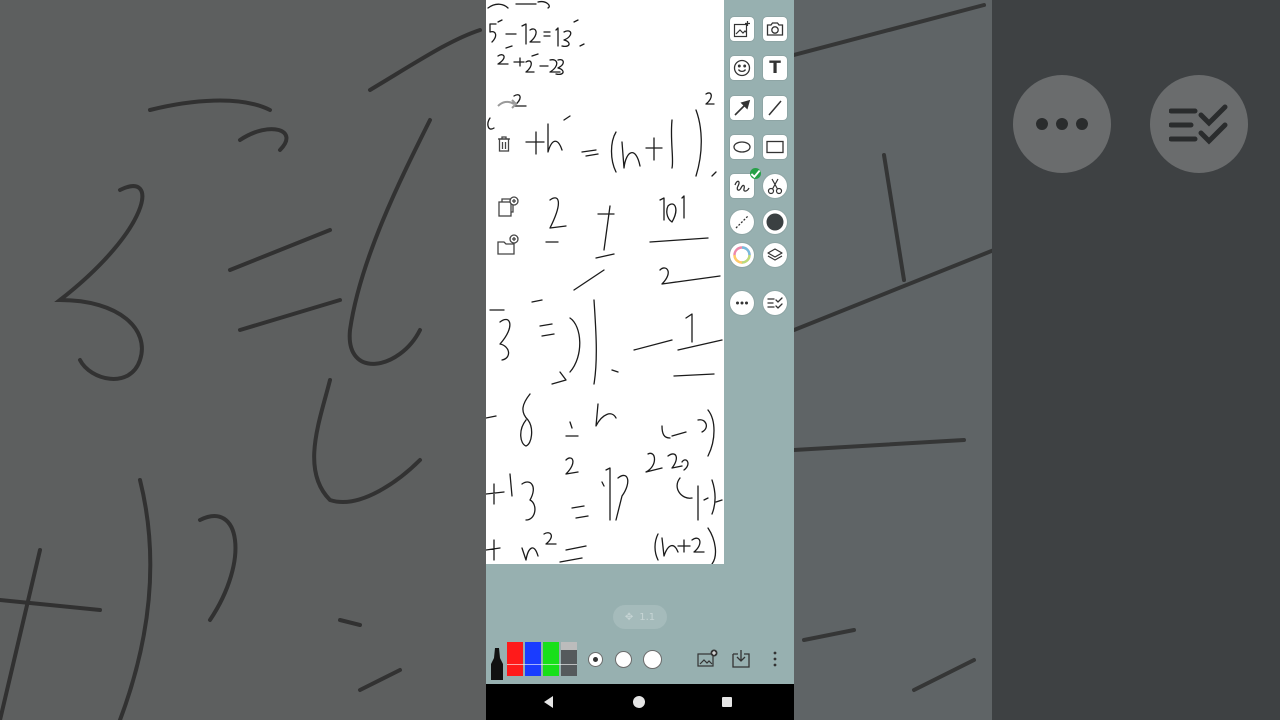  I want to click on blurred-checklist-icon, so click(1199, 124).